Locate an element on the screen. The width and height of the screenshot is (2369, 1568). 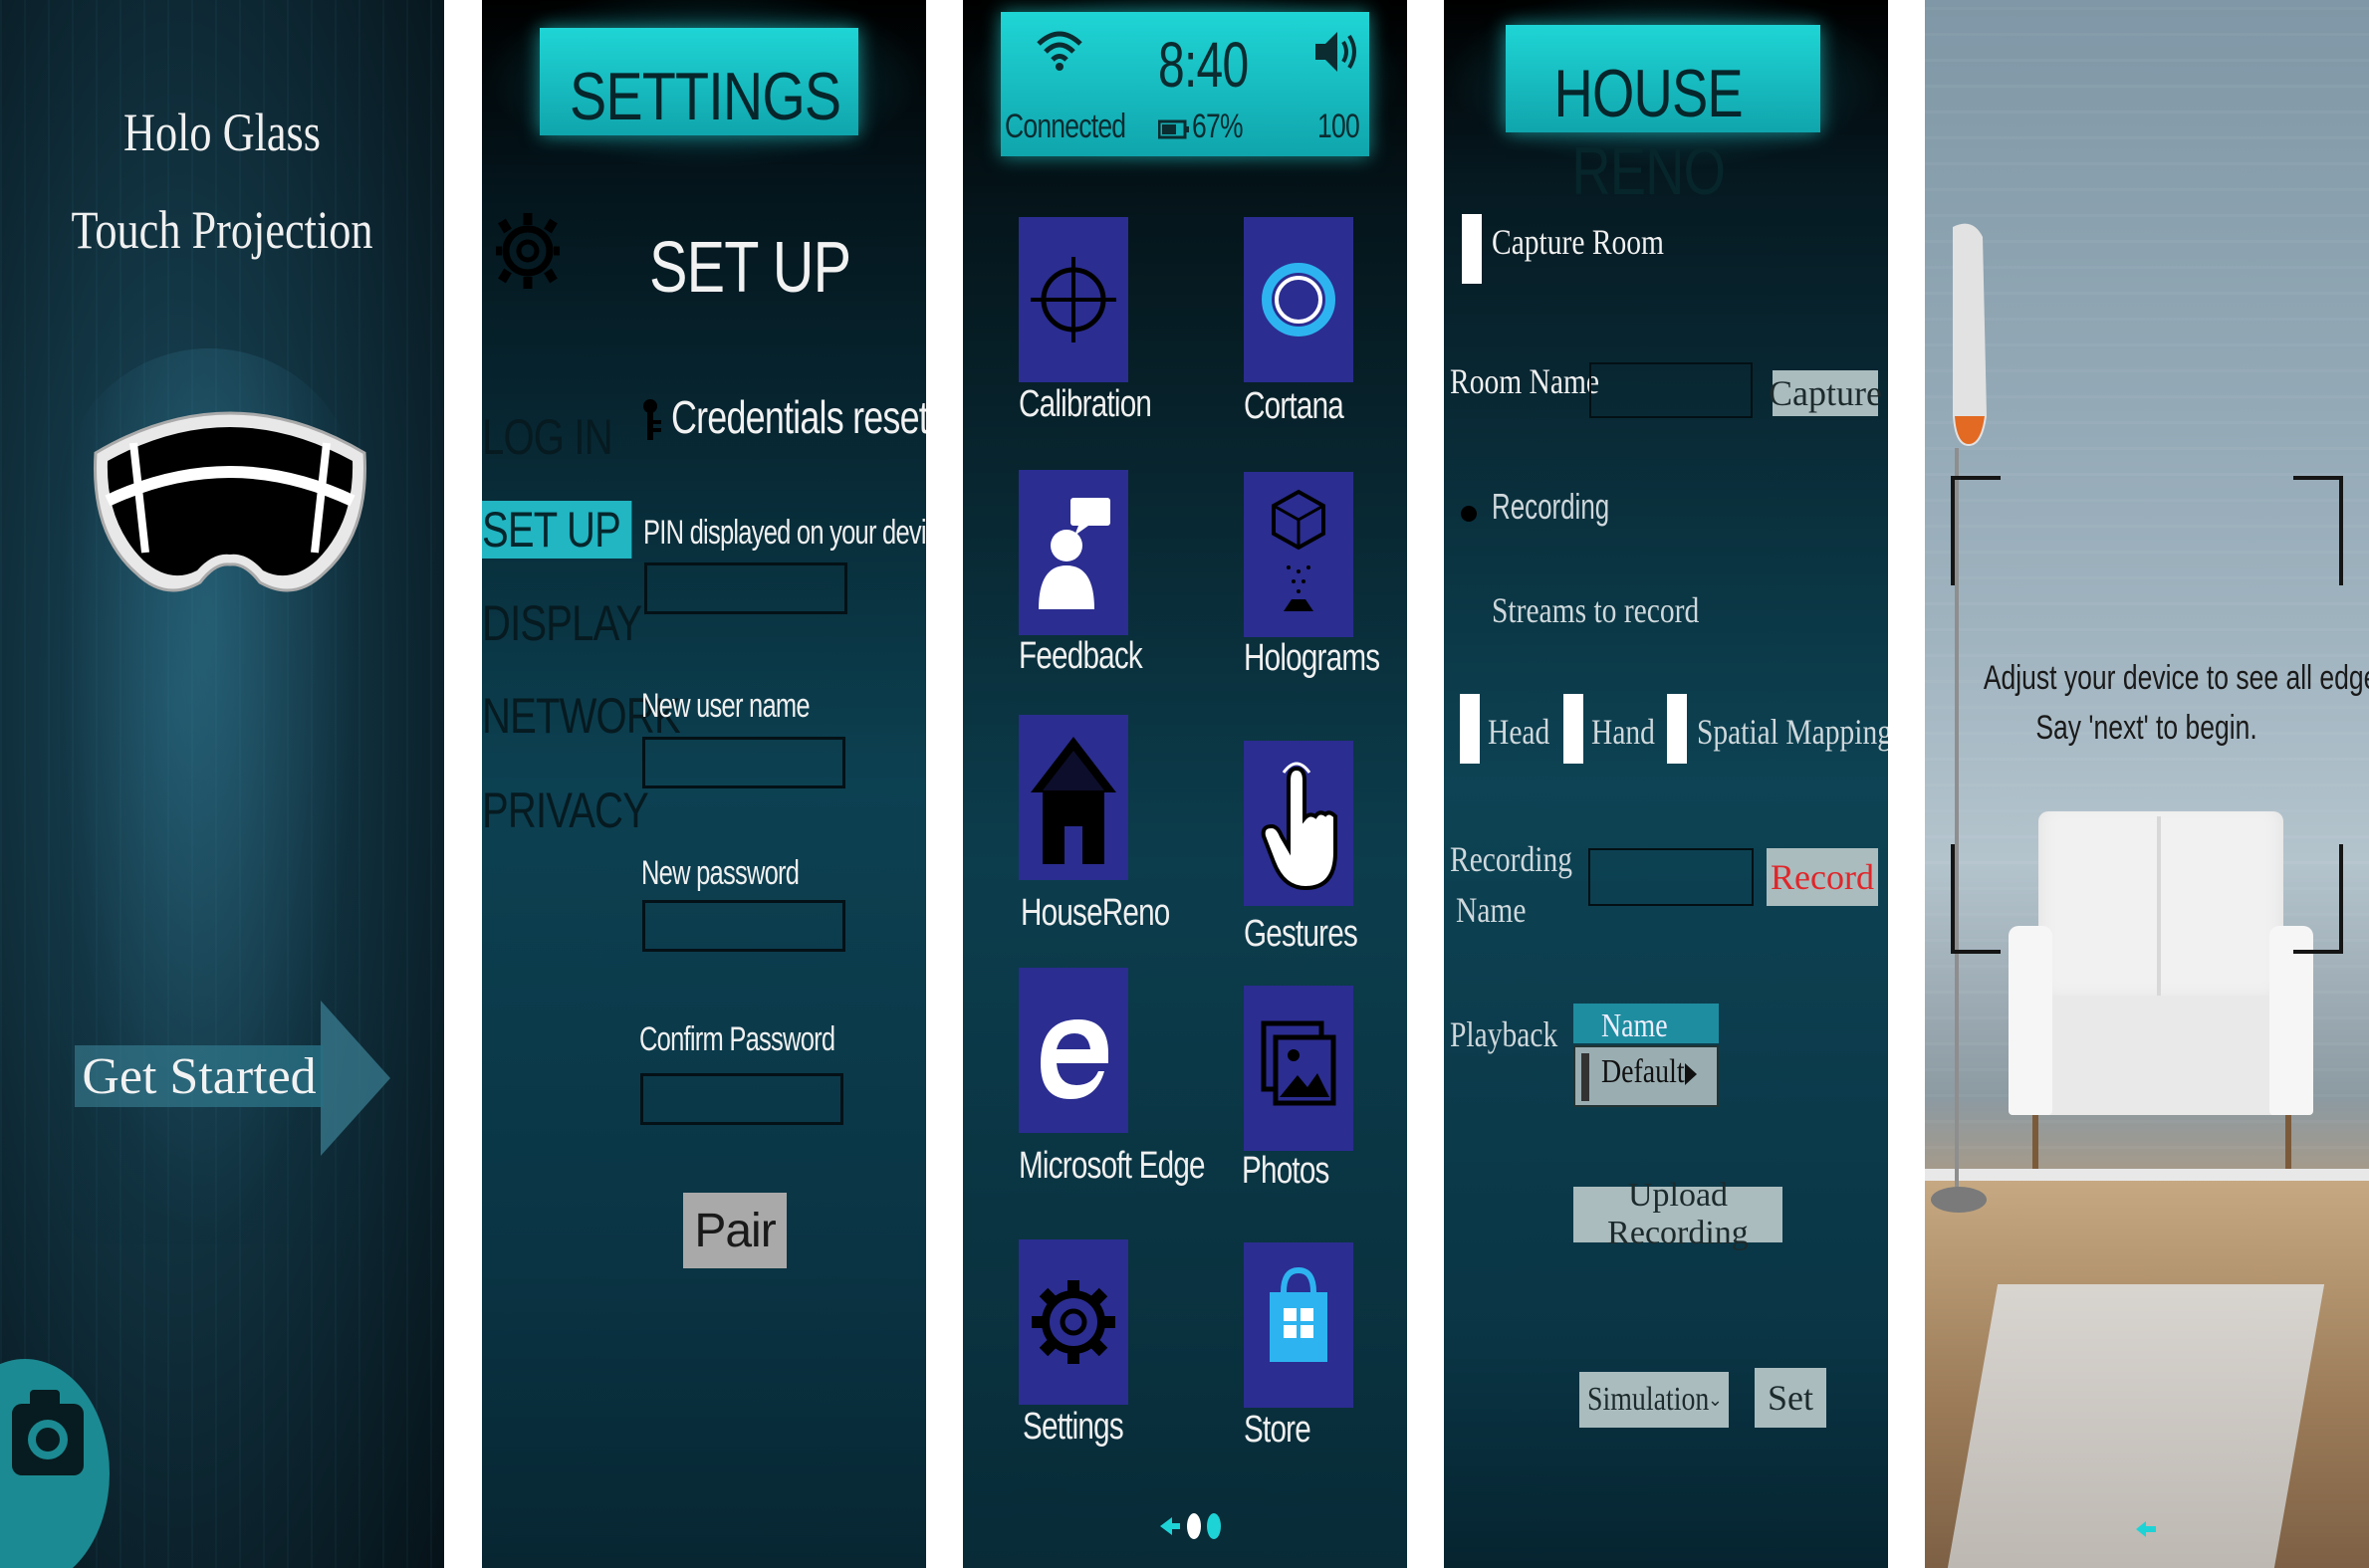
playback-label: Playback is located at coordinates (1504, 1034).